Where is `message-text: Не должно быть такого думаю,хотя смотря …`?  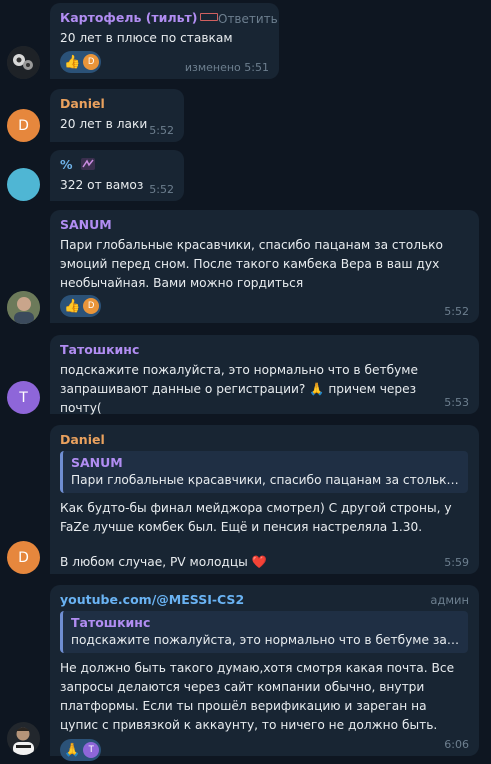 message-text: Не должно быть такого думаю,хотя смотря … is located at coordinates (257, 696).